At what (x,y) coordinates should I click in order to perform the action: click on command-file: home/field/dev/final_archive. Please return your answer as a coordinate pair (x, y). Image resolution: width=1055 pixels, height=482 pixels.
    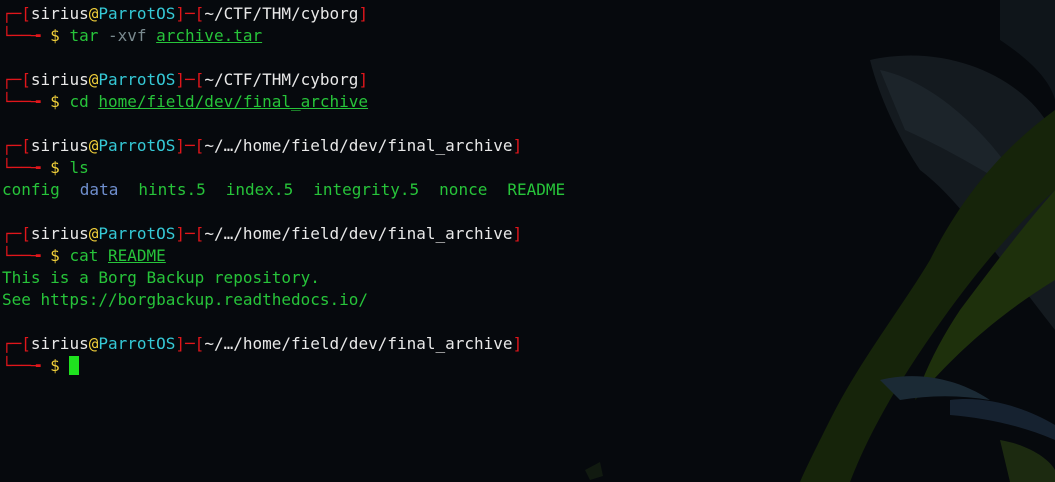
    Looking at the image, I should click on (233, 101).